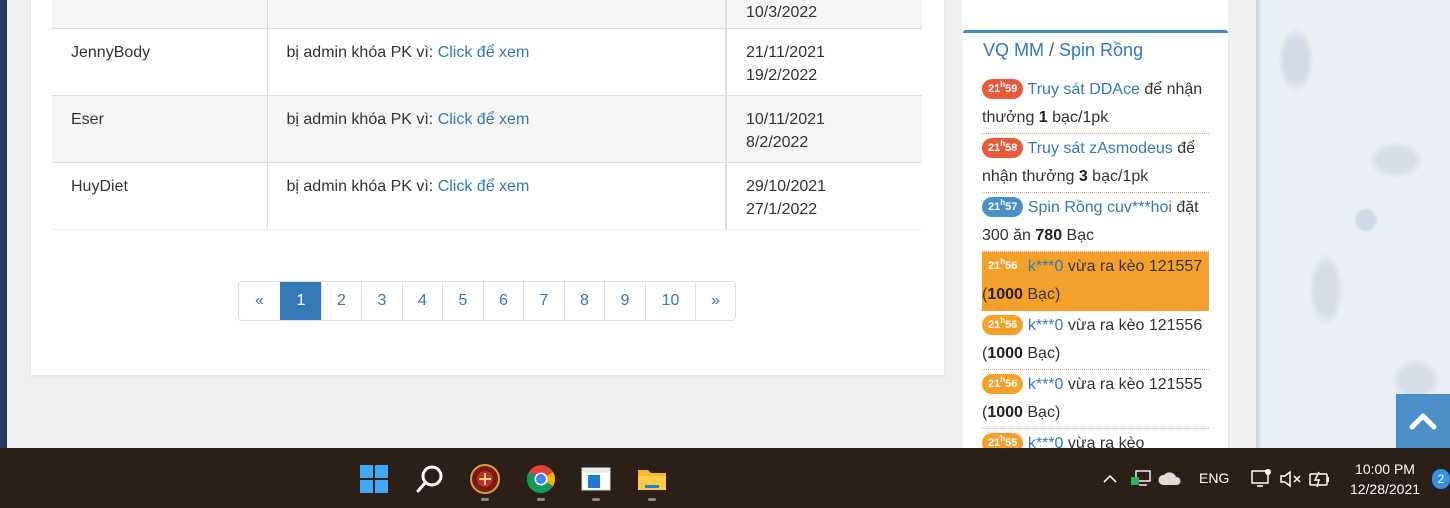  I want to click on chevron-up-icon, so click(1423, 421).